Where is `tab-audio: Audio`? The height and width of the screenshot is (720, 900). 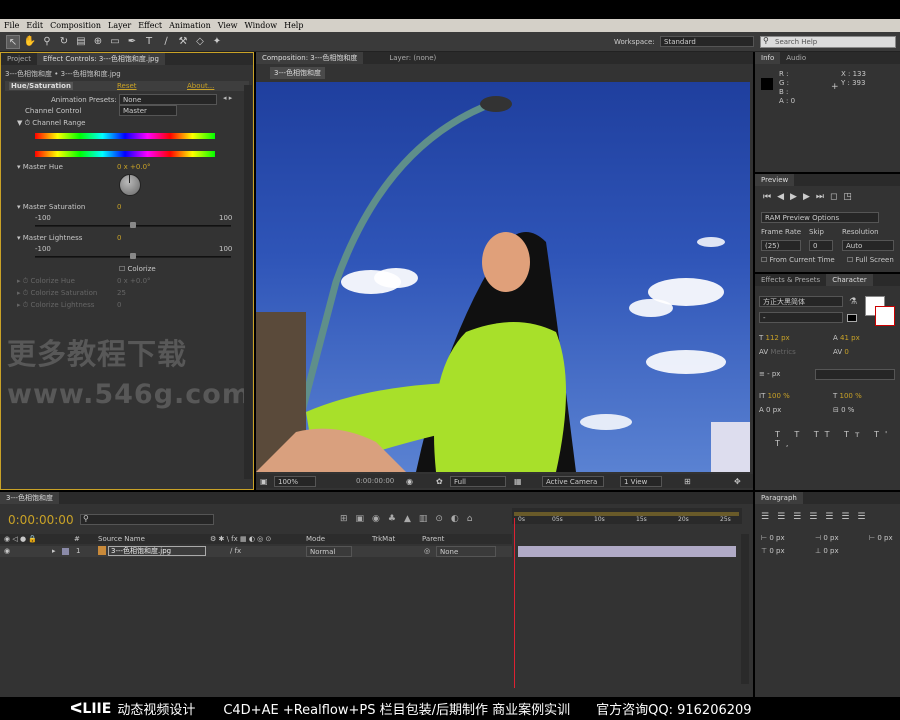 tab-audio: Audio is located at coordinates (796, 58).